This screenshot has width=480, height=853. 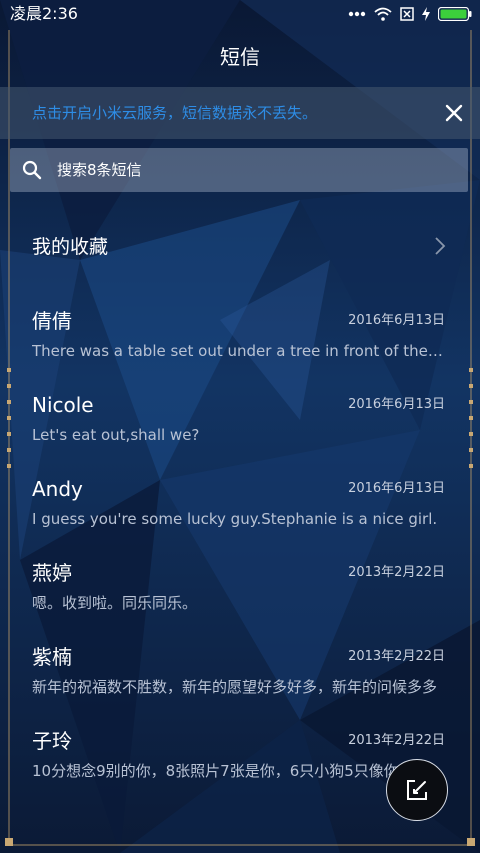 I want to click on conversation-item: 燕婷 2013年2月22日 嗯。收到啦。同乐同乐。, so click(x=240, y=596).